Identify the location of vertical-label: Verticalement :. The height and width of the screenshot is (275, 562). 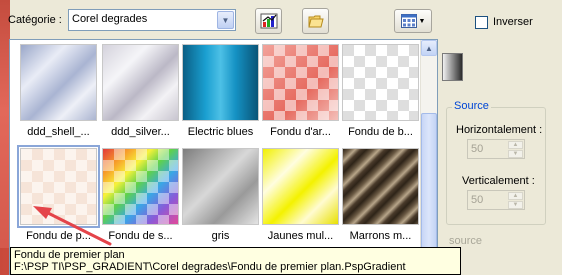
(498, 181).